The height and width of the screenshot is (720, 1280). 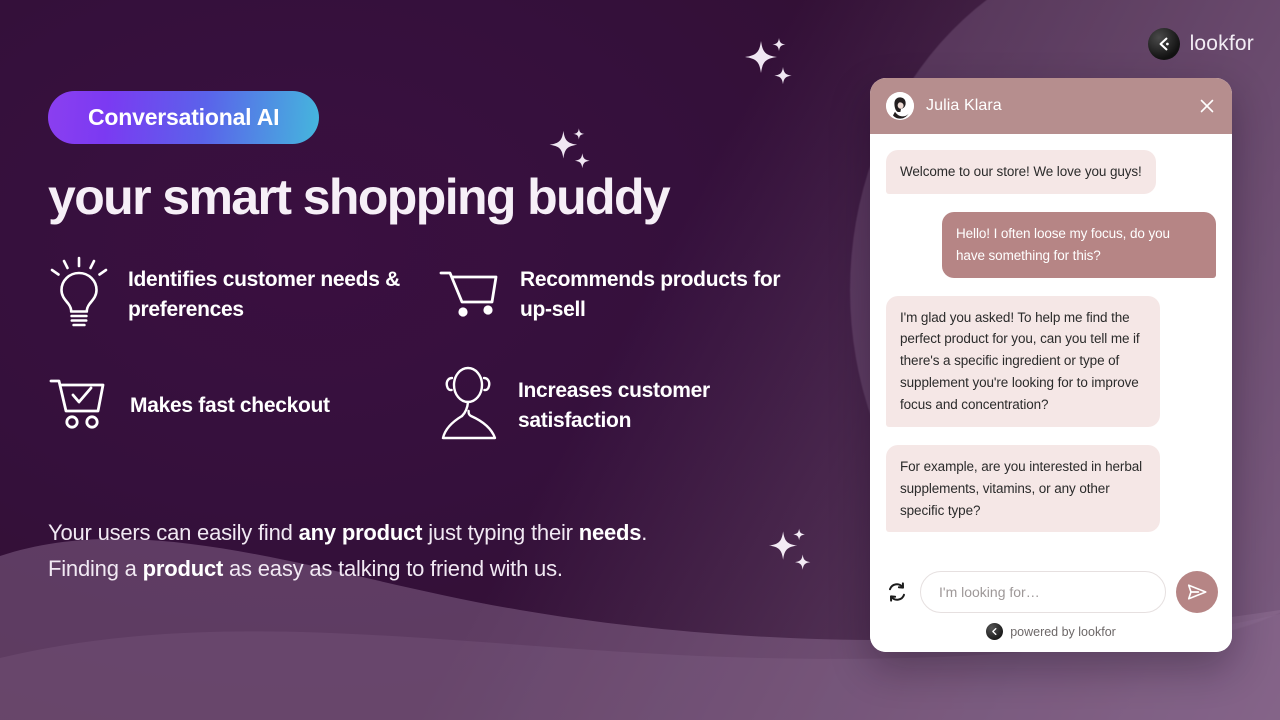 What do you see at coordinates (897, 592) in the screenshot?
I see `refresh-icon` at bounding box center [897, 592].